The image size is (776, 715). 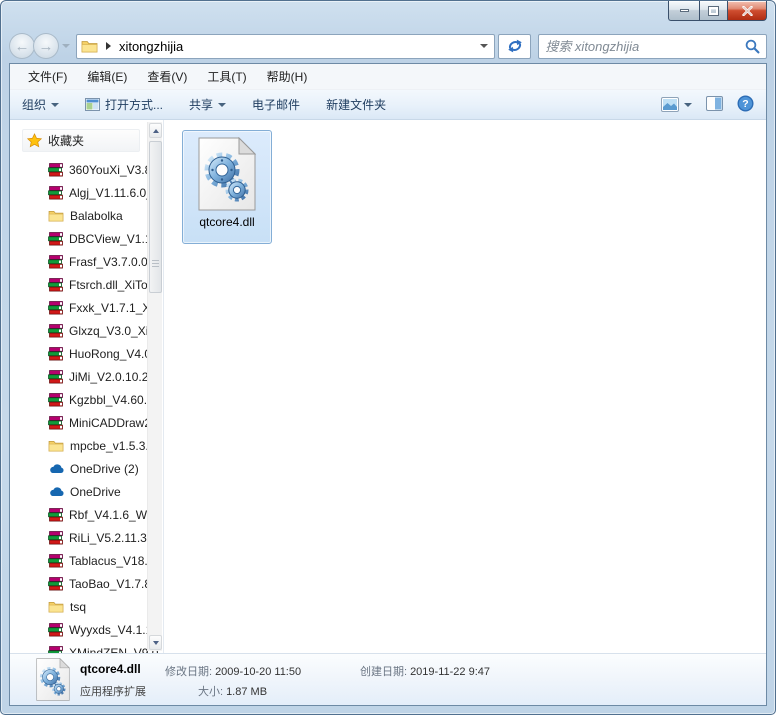 I want to click on email-button: 电子邮件, so click(x=276, y=104).